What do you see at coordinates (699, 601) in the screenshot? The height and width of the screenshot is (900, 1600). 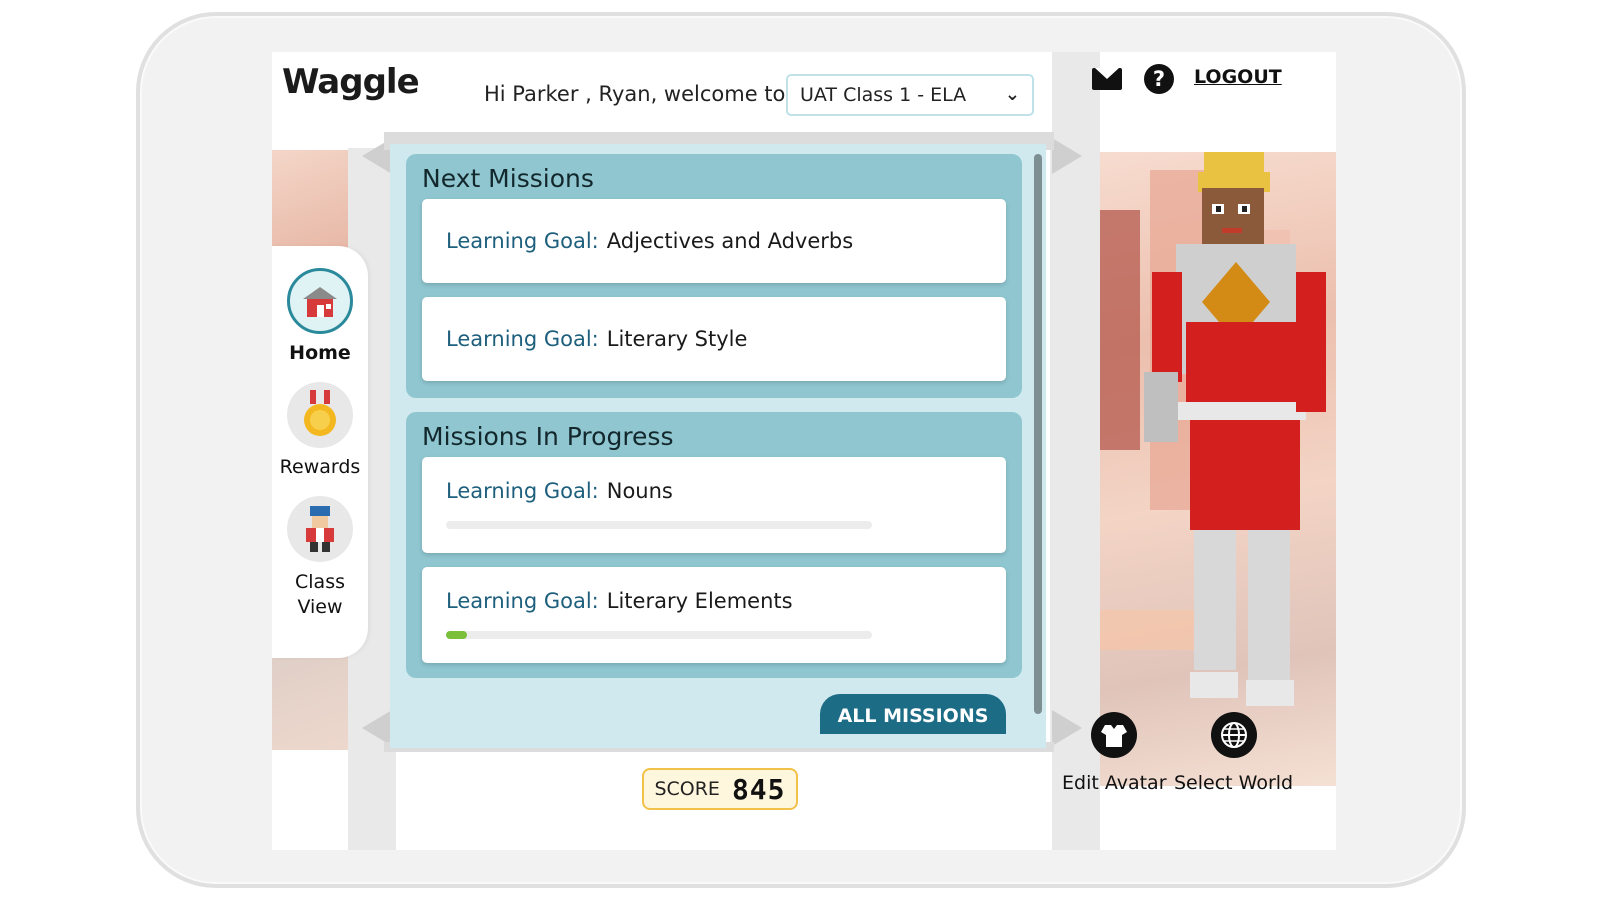 I see `mission-topic: Literary Elements` at bounding box center [699, 601].